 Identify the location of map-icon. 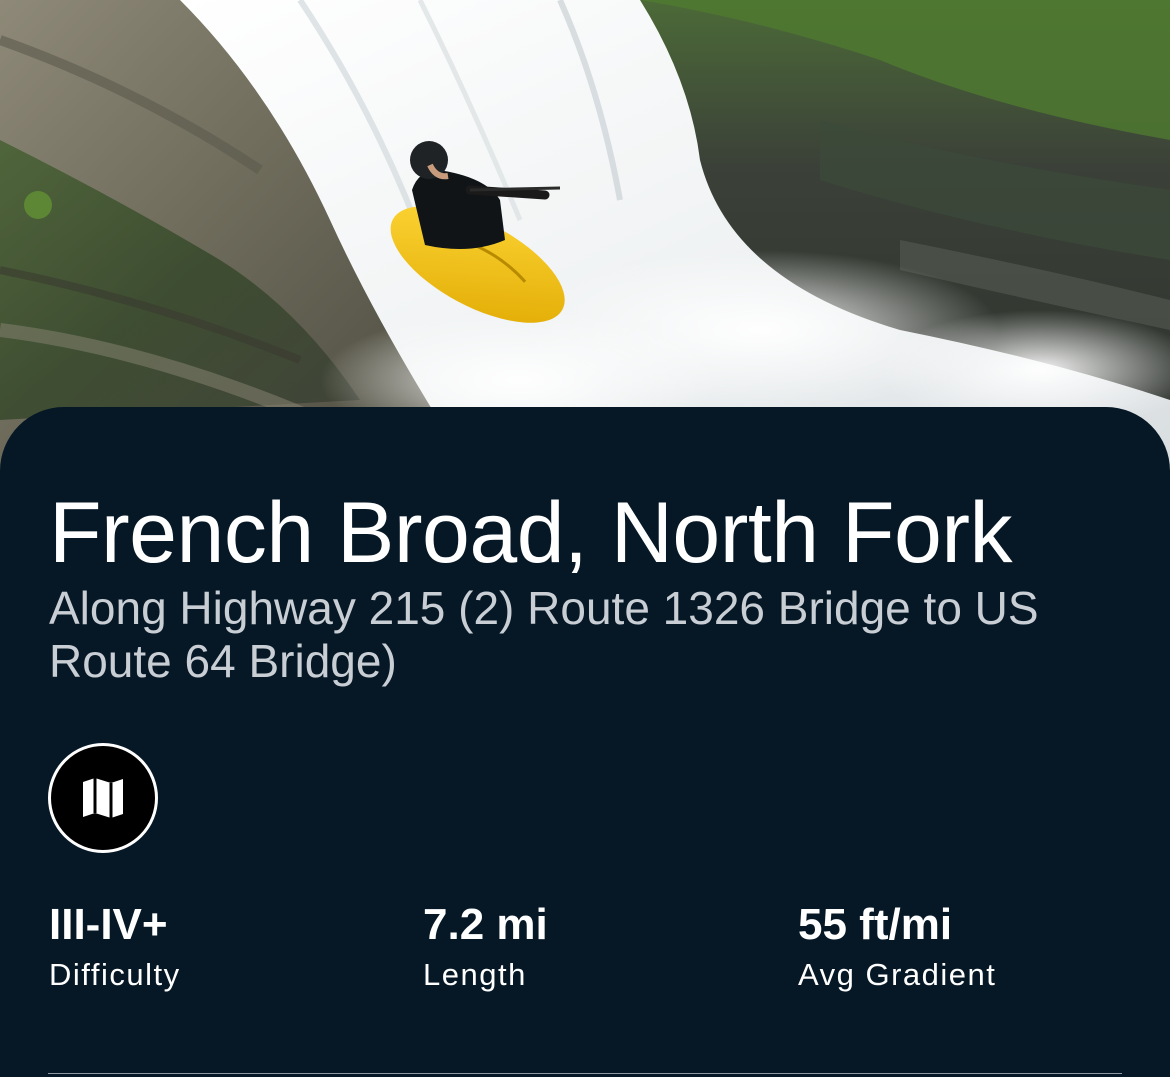
(103, 798).